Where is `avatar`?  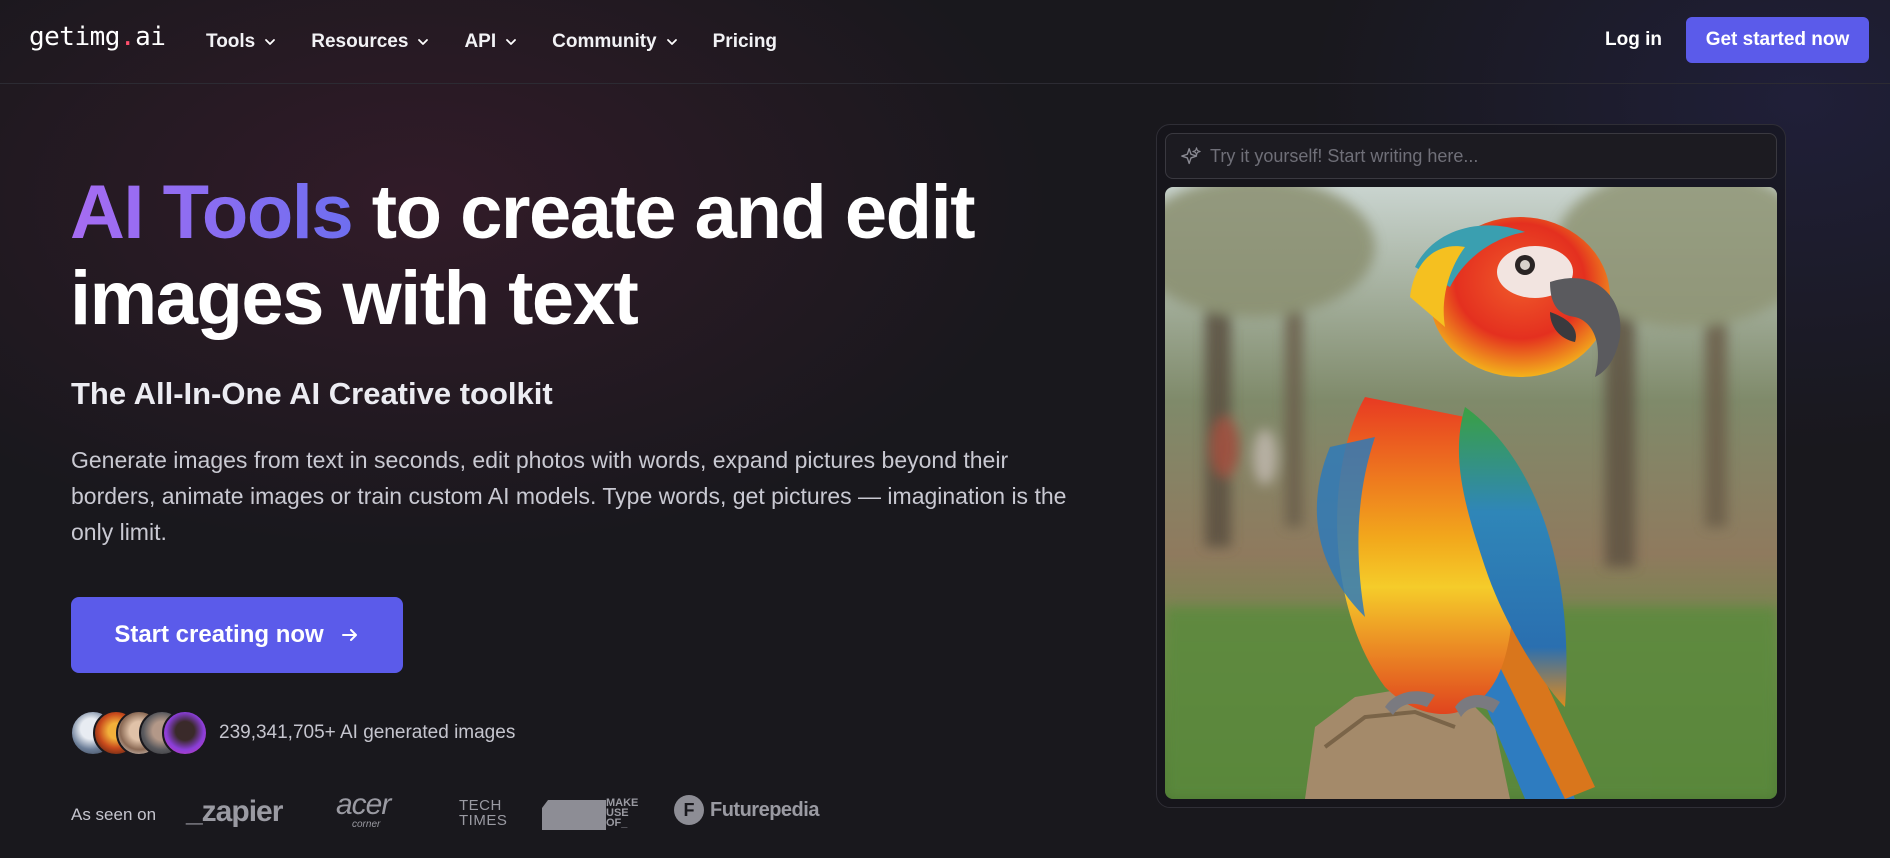 avatar is located at coordinates (185, 733).